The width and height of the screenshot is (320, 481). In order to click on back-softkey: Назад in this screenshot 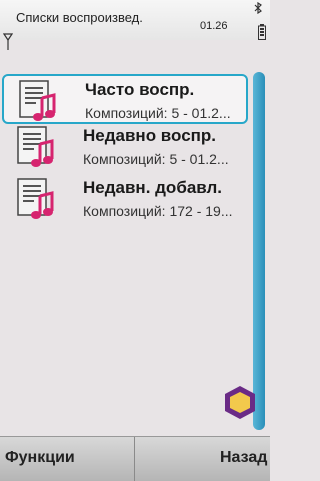, I will do `click(243, 458)`.